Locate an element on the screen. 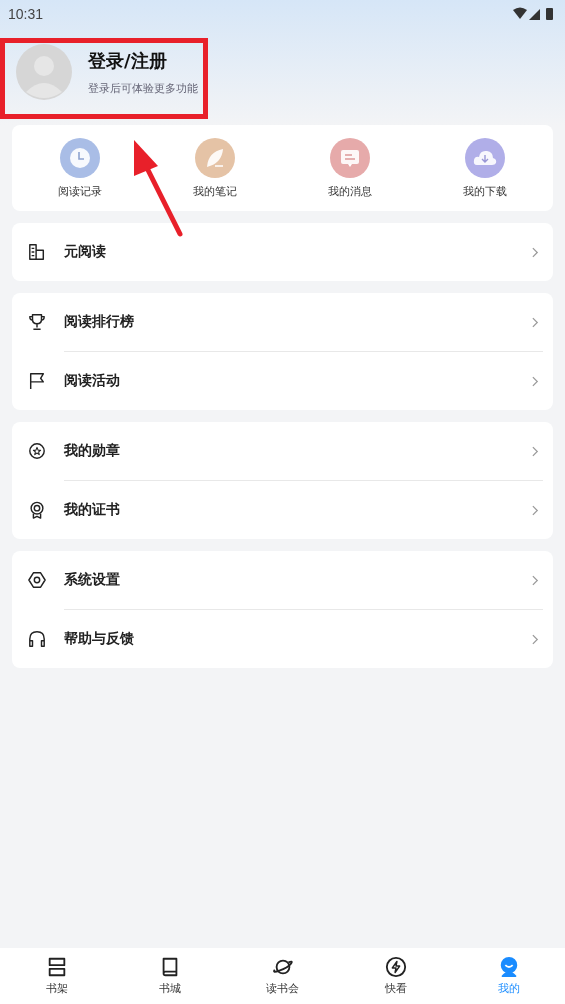 The height and width of the screenshot is (1004, 565). trophy-icon is located at coordinates (37, 322).